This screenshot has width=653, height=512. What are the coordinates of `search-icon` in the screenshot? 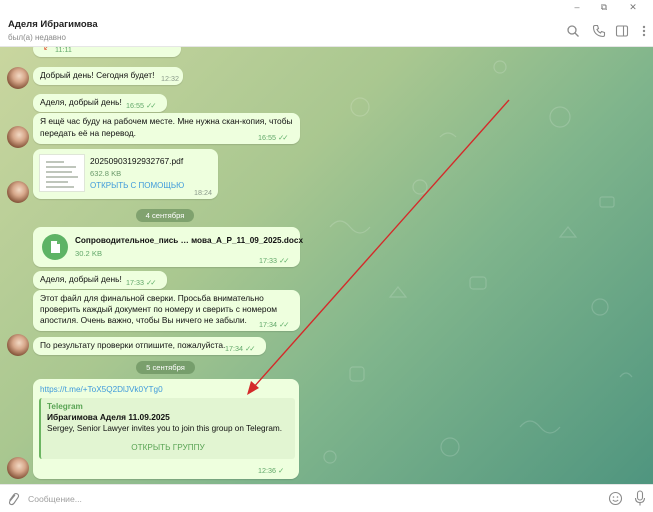 It's located at (573, 31).